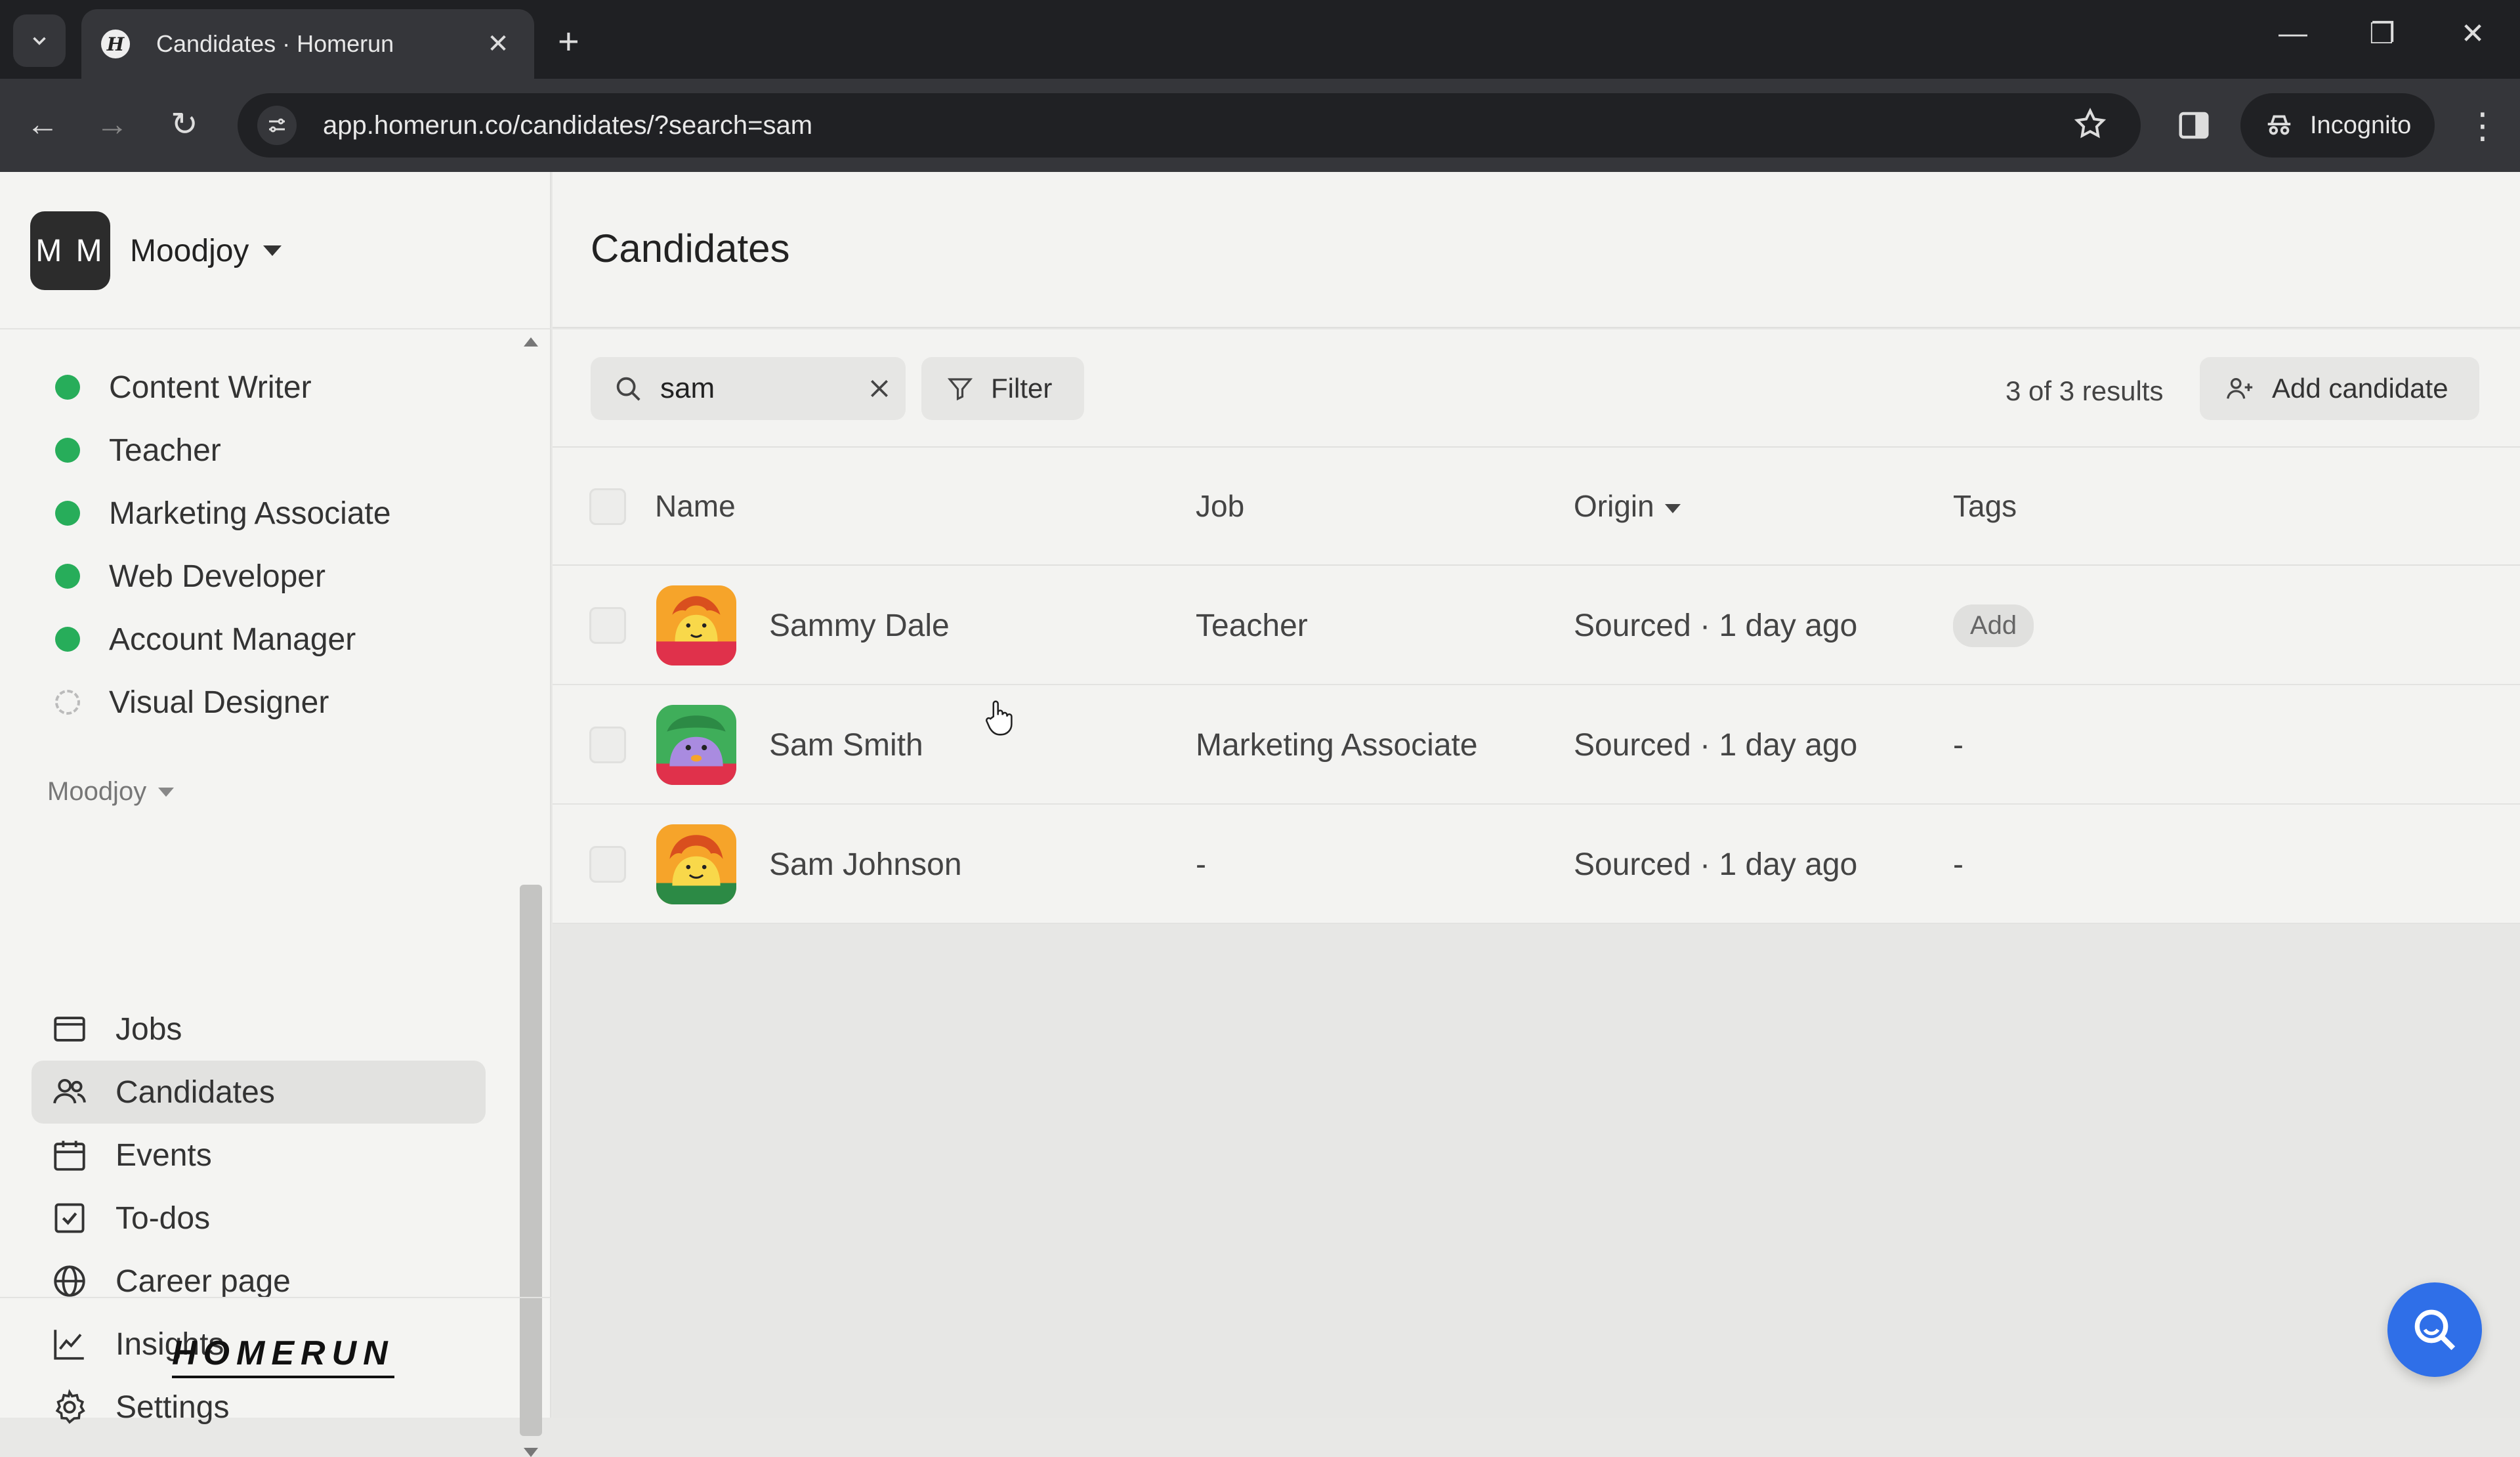 This screenshot has width=2520, height=1457. What do you see at coordinates (859, 625) in the screenshot?
I see `candidate-name: Sammy Dale` at bounding box center [859, 625].